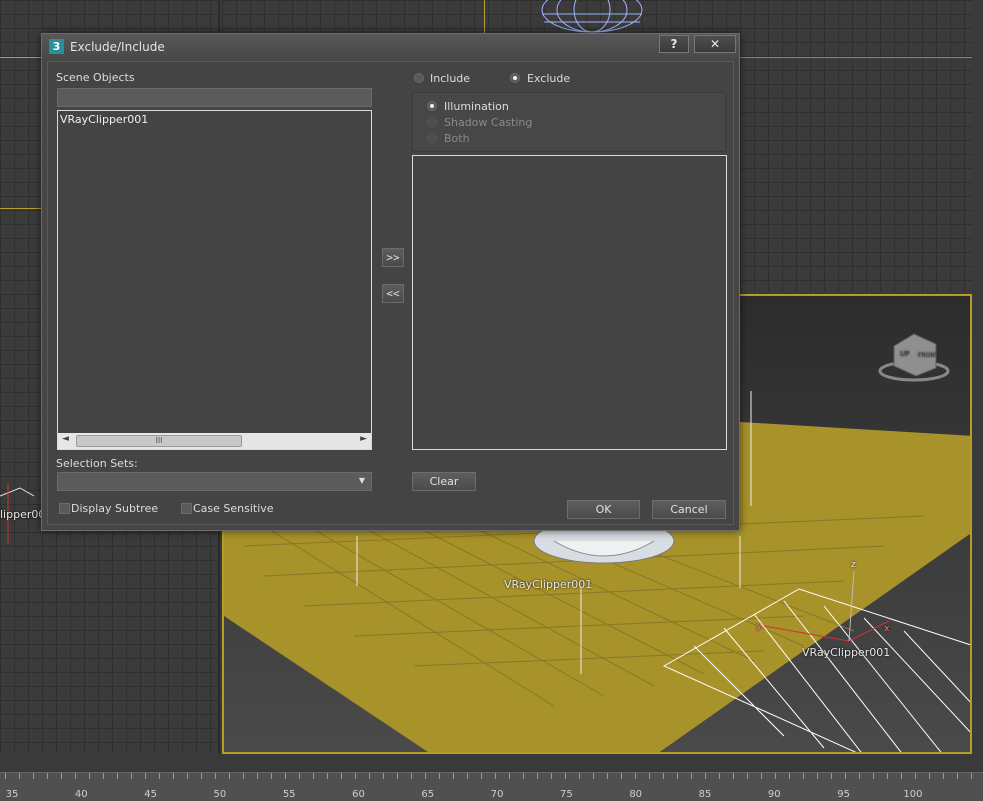 This screenshot has height=801, width=983. I want to click on scroll-left-icon: ◄, so click(65, 439).